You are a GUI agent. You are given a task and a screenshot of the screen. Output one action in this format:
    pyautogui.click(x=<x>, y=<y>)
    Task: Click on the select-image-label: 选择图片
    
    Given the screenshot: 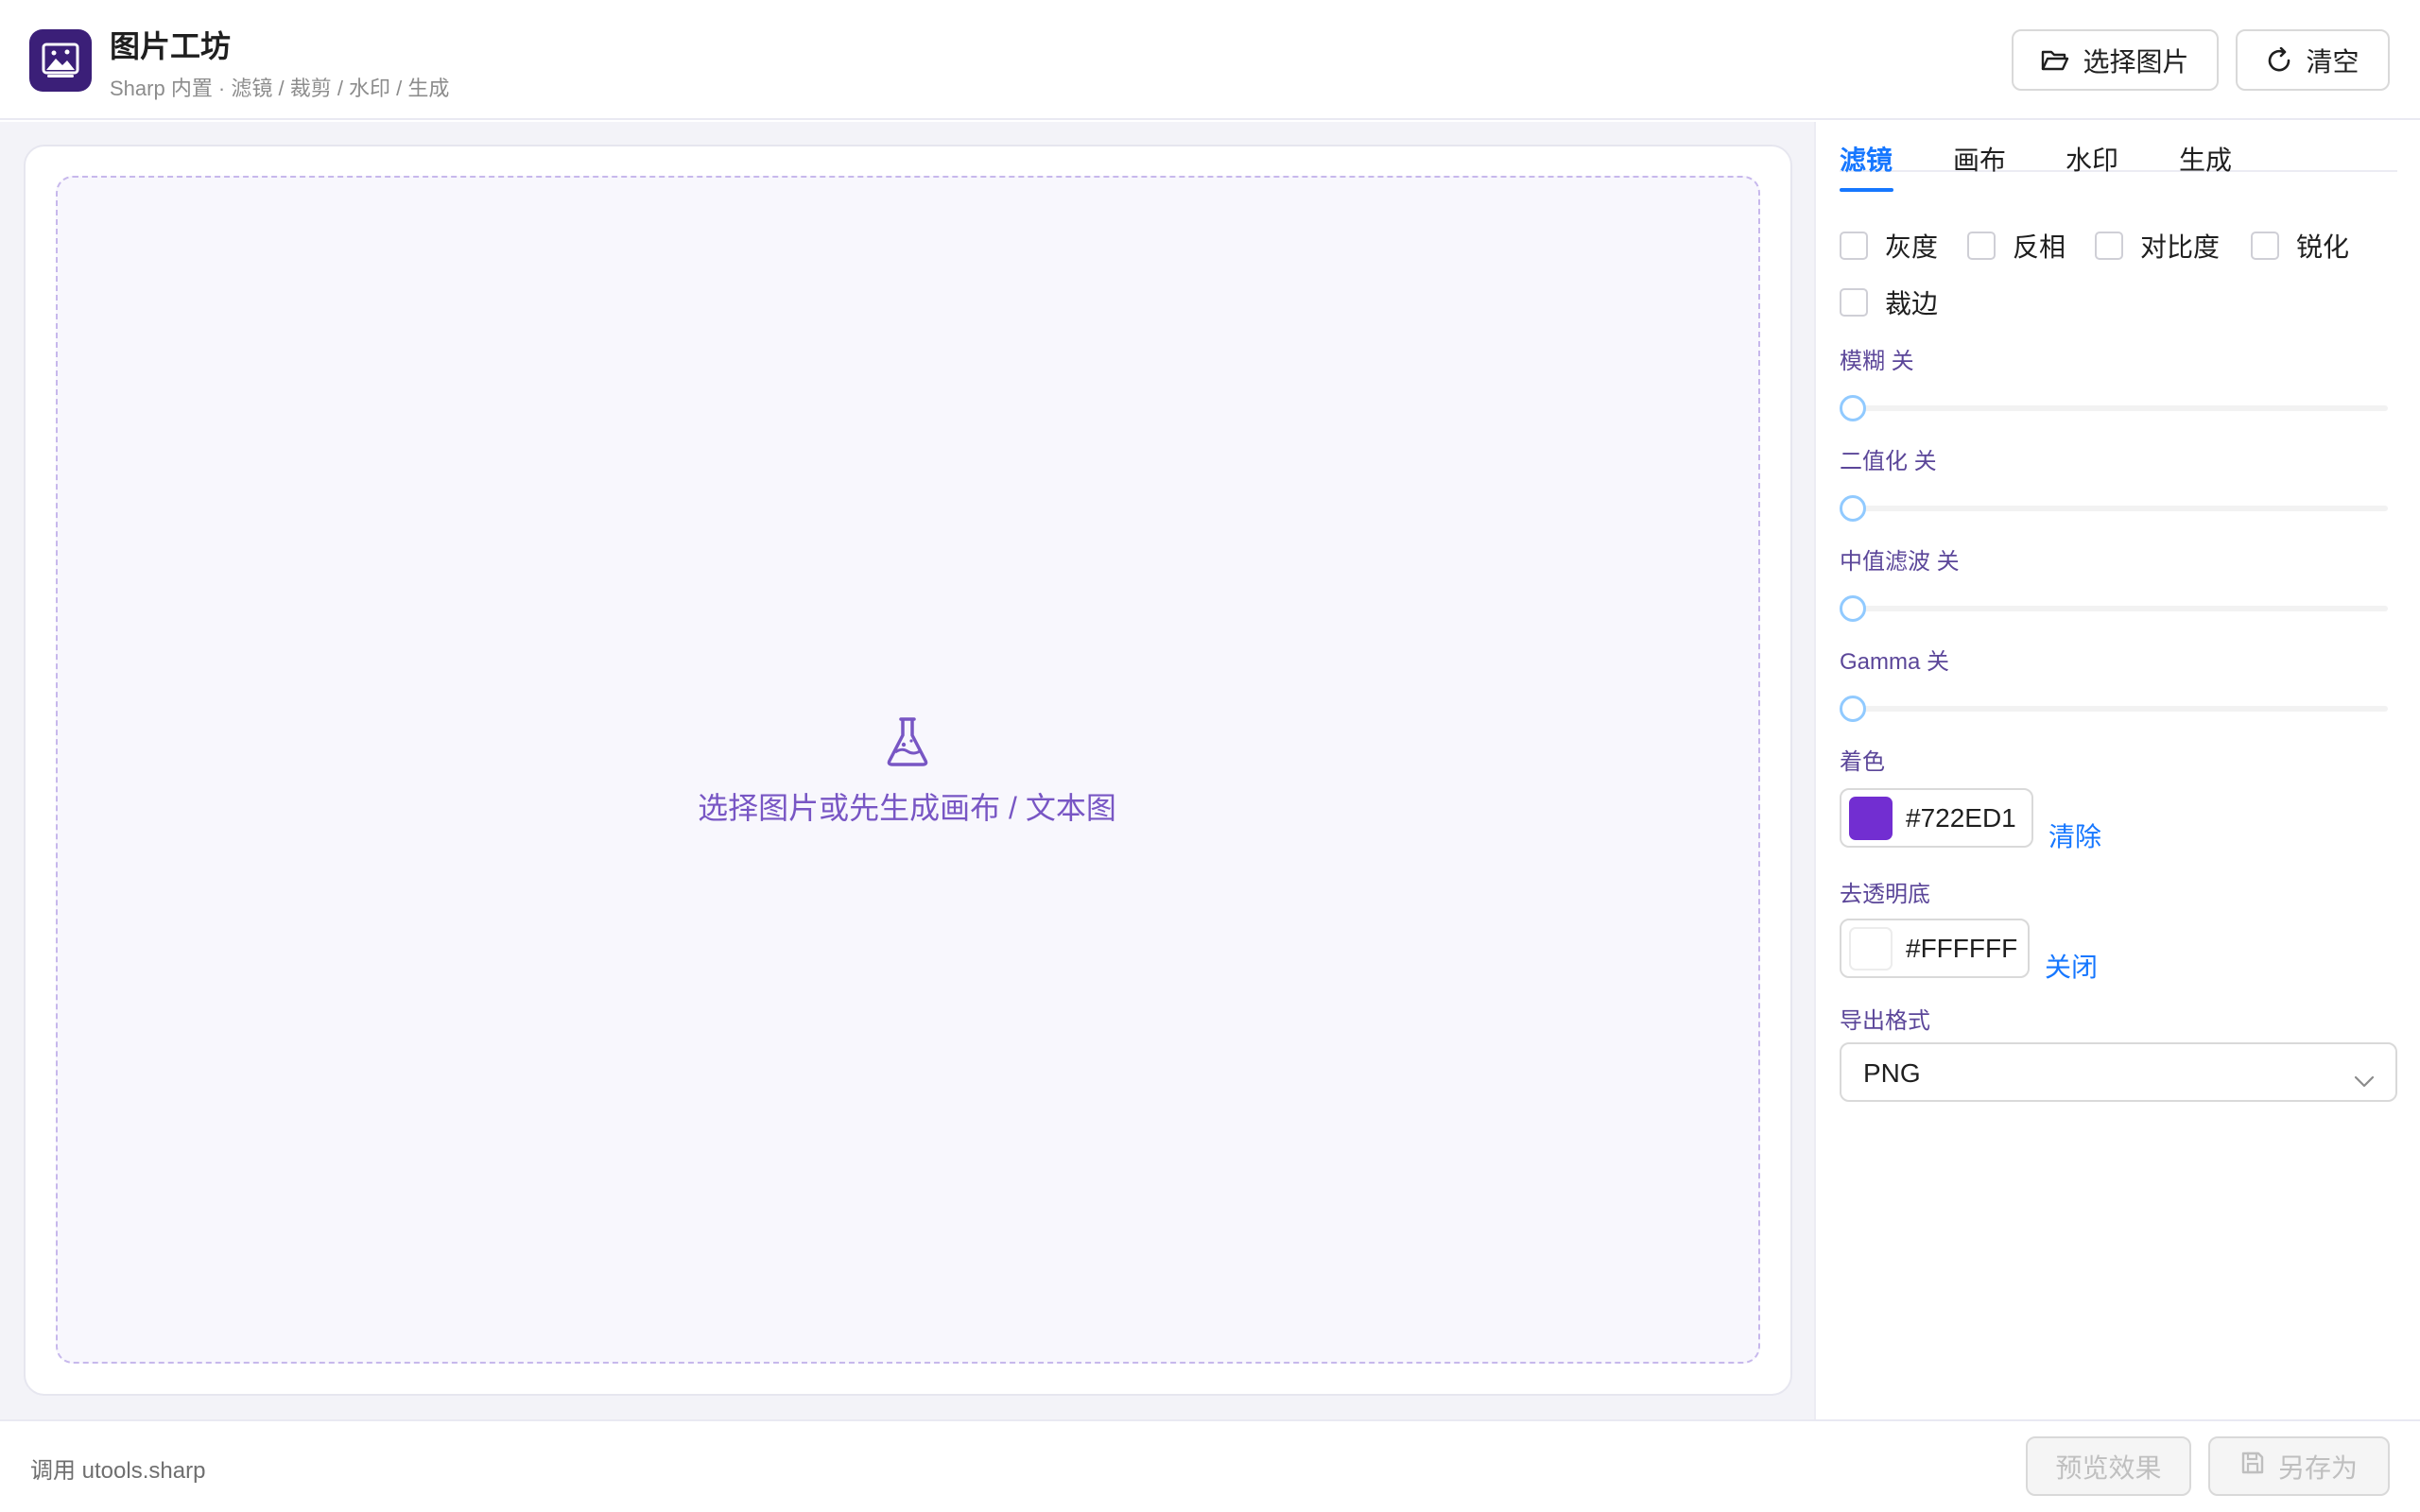 What is the action you would take?
    pyautogui.click(x=2136, y=61)
    